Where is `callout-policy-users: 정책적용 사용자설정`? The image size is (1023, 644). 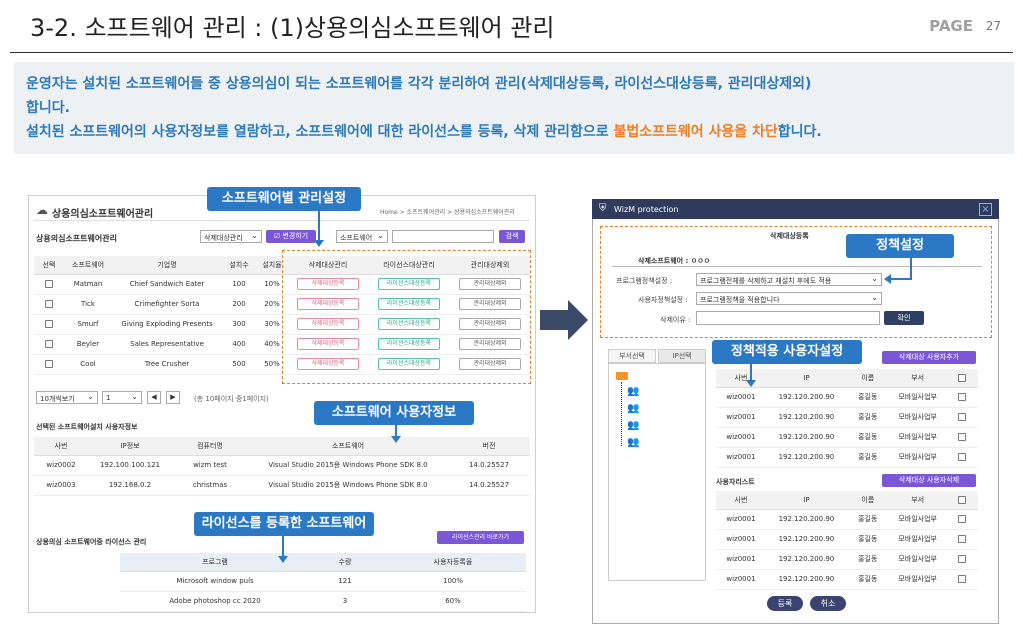 callout-policy-users: 정책적용 사용자설정 is located at coordinates (787, 352).